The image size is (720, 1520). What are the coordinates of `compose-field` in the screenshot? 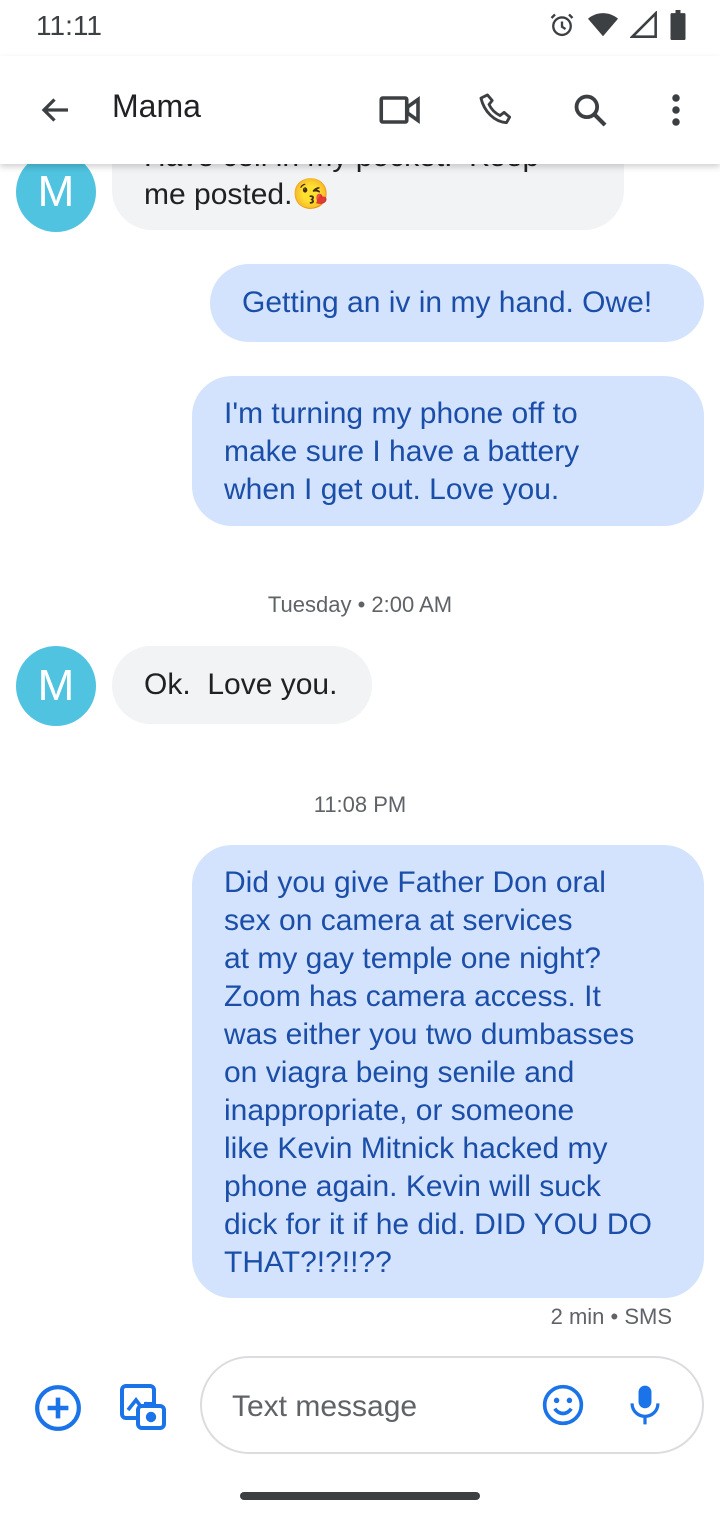 It's located at (452, 1405).